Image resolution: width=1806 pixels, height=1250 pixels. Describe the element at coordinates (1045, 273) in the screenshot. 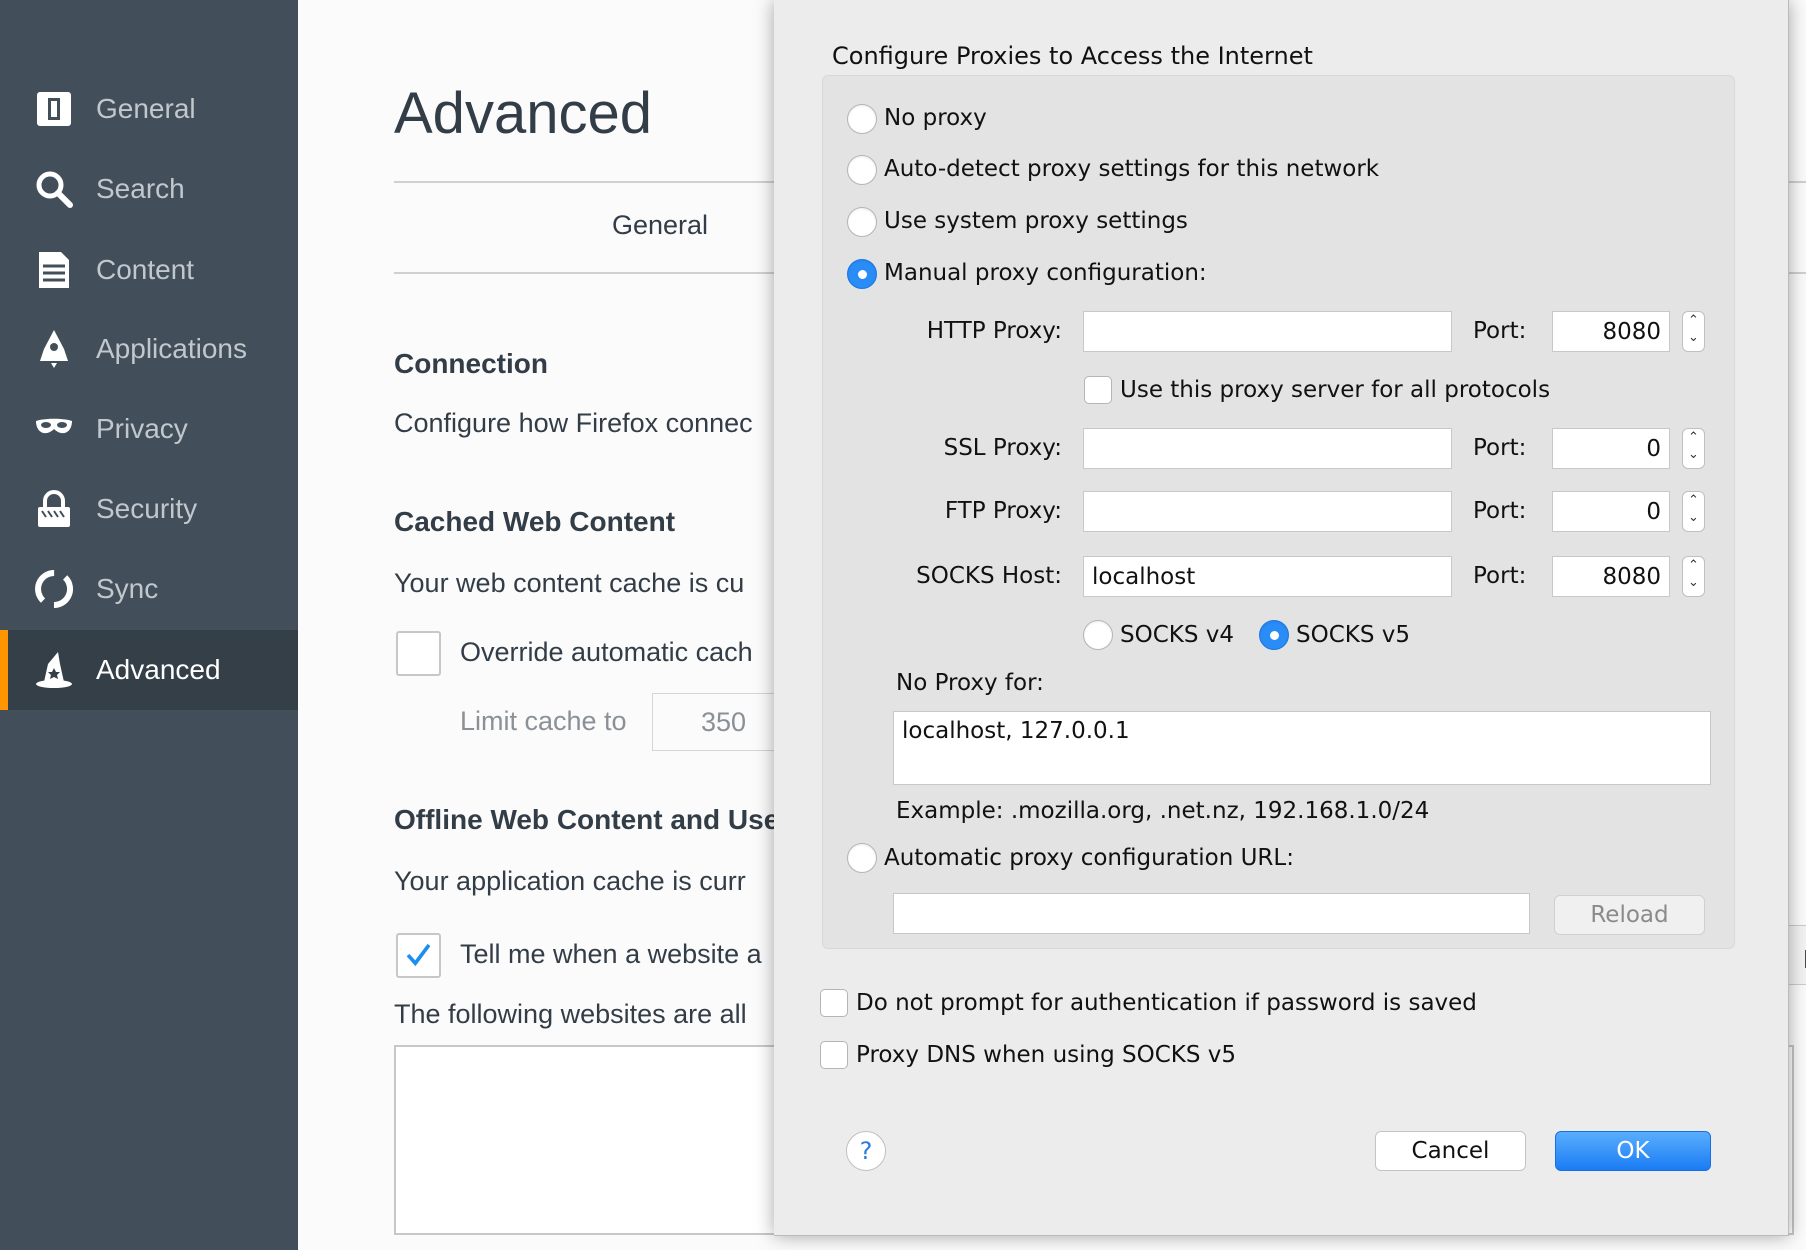

I see `manual-proxy-label: Manual proxy configuration:` at that location.